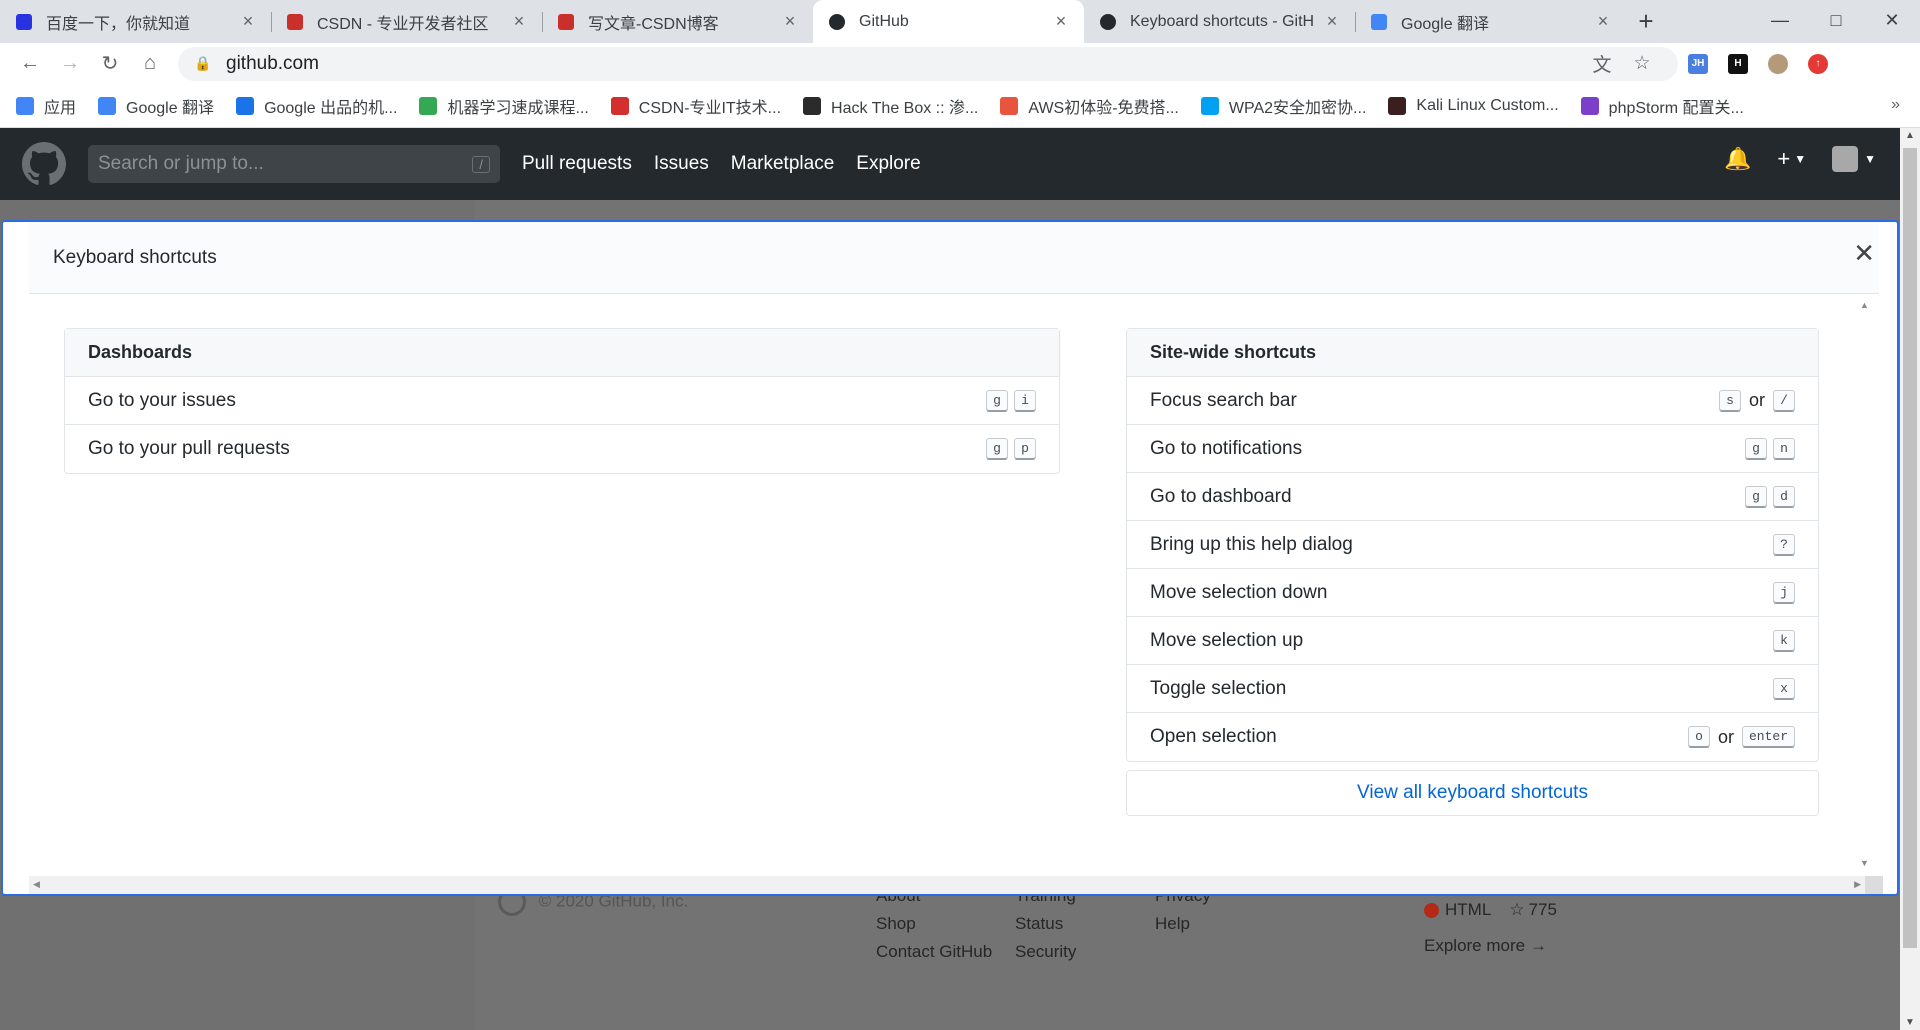  Describe the element at coordinates (948, 21) in the screenshot. I see `browser-tab: GitHub ×` at that location.